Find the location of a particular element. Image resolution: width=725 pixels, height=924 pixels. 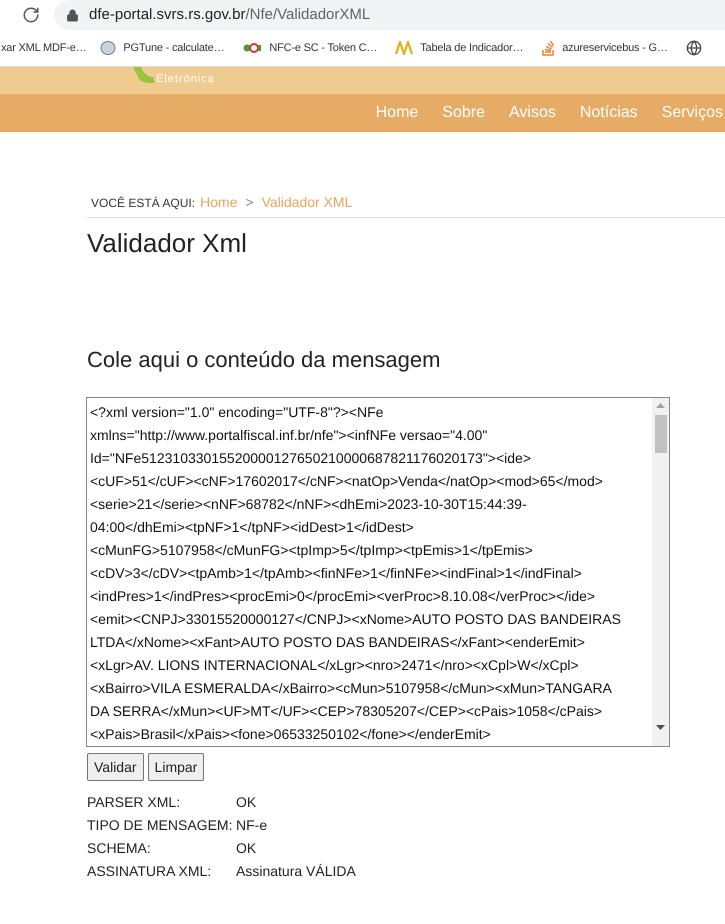

logo-text: Eletrônica is located at coordinates (185, 79).